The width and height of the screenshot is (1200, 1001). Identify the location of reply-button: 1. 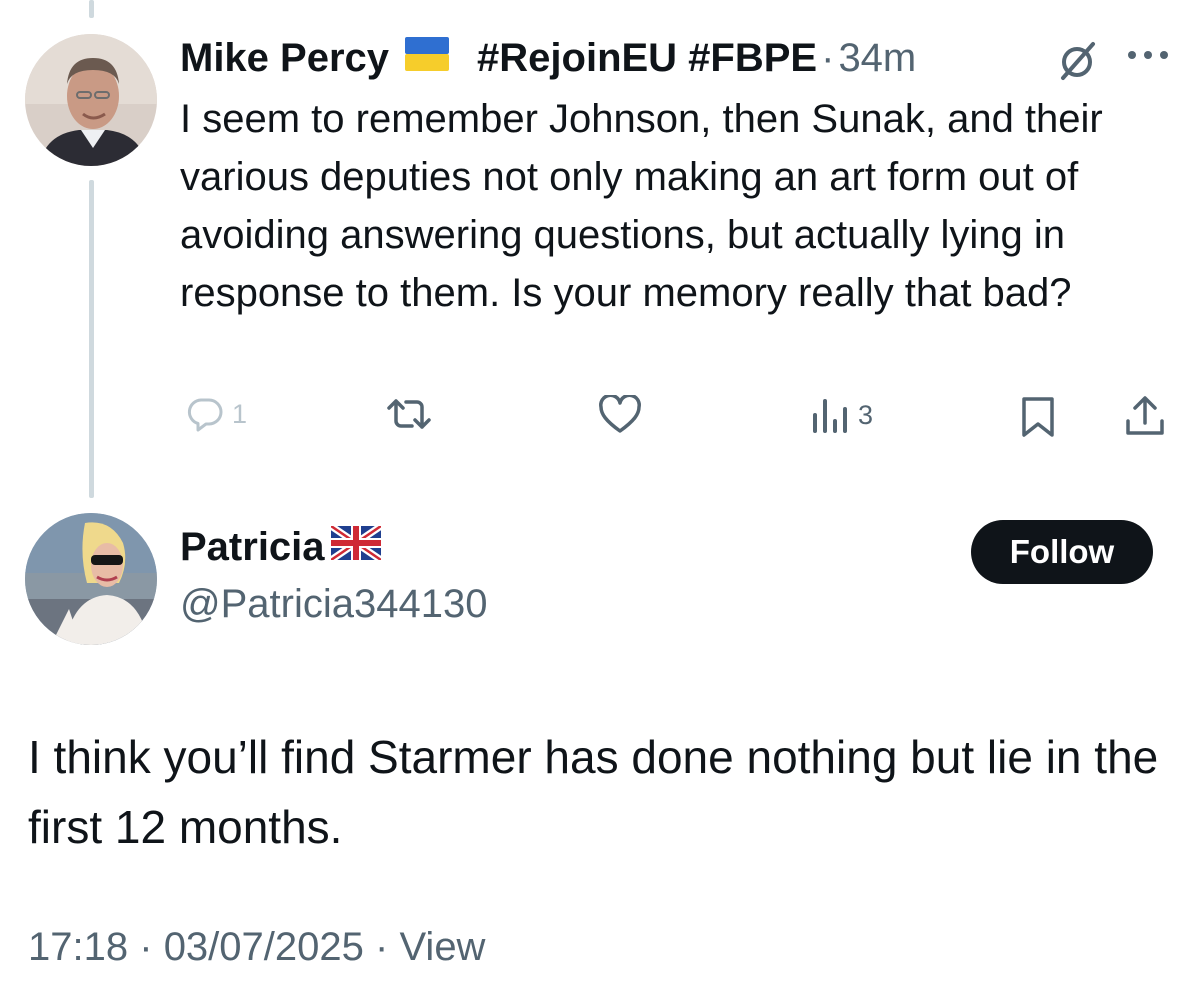
(216, 414).